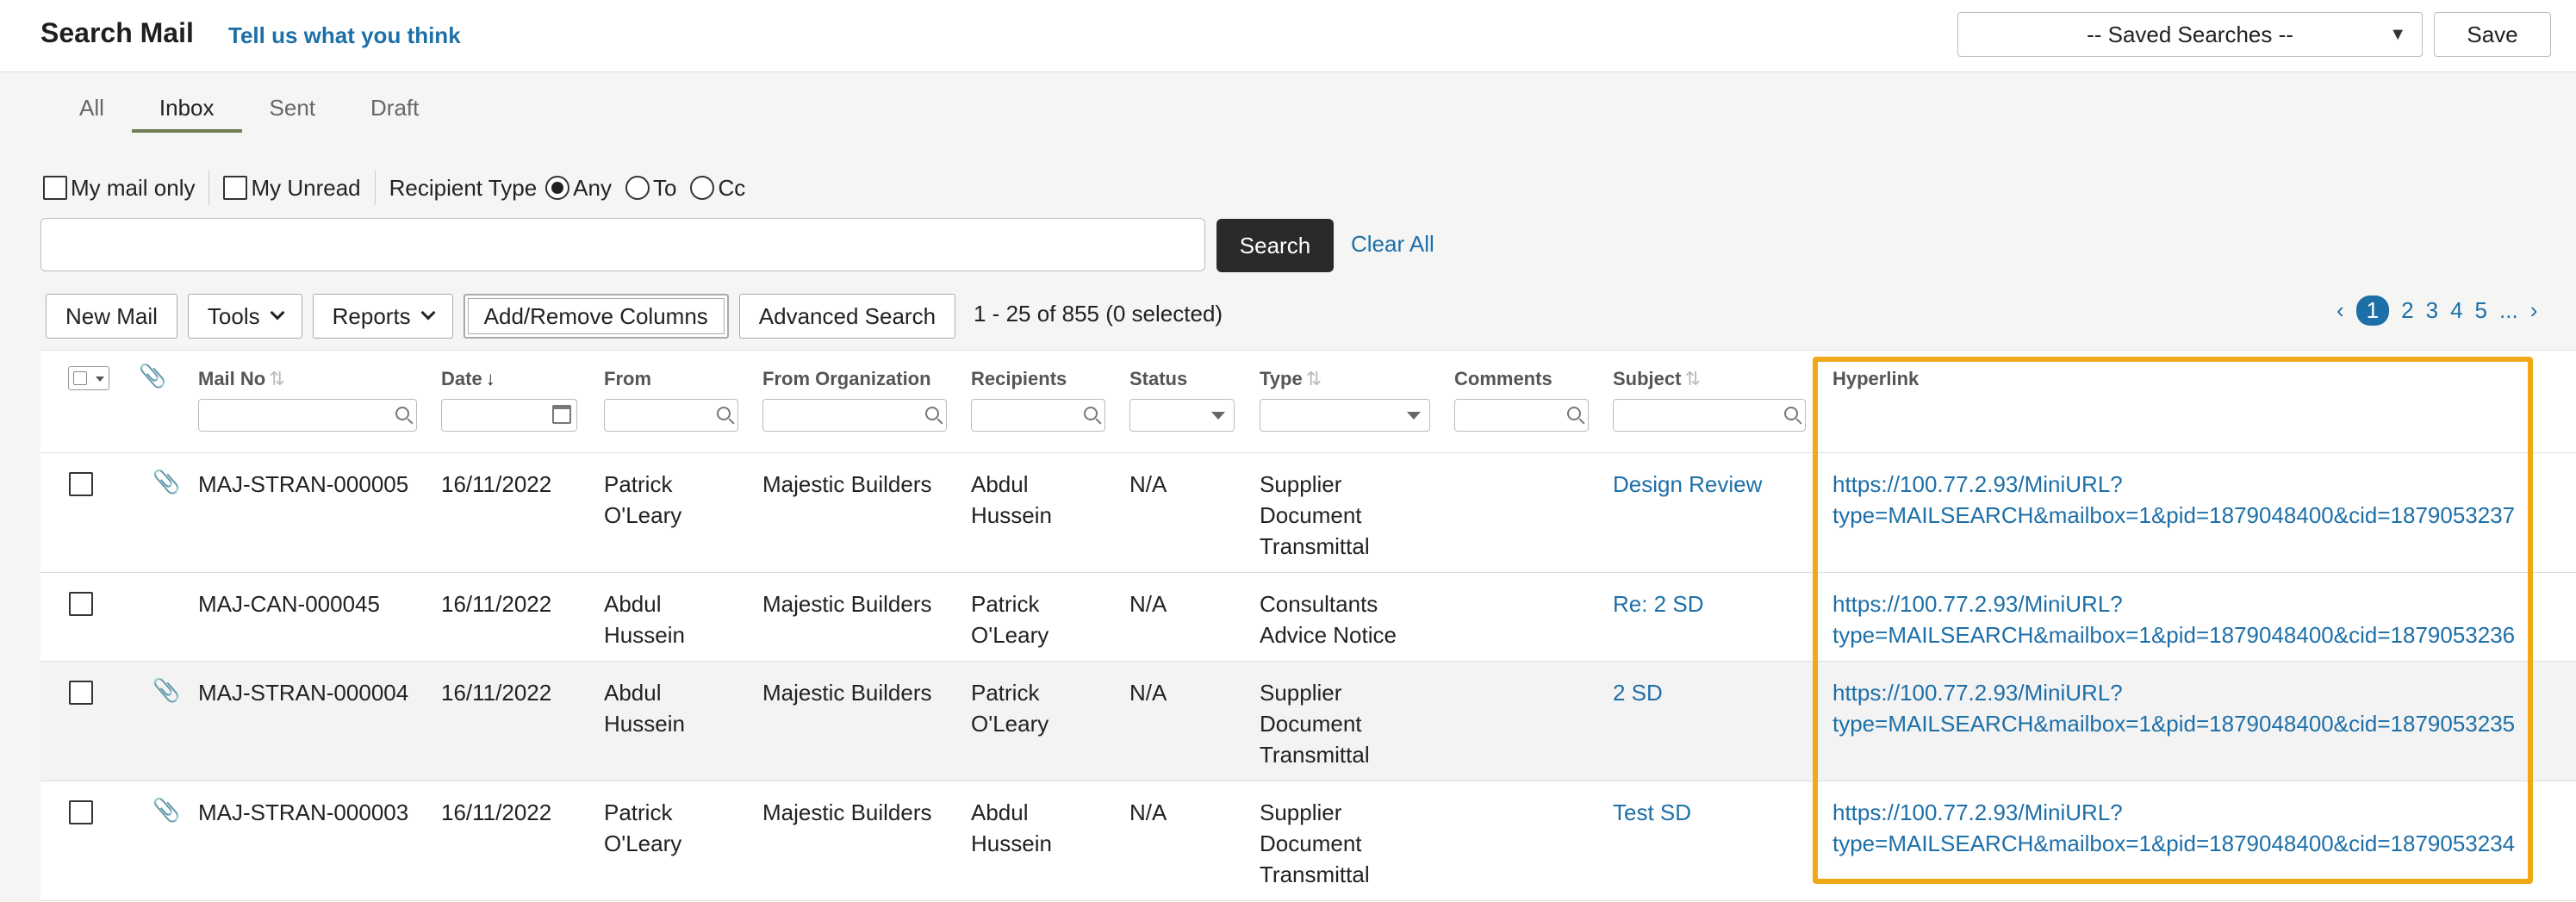 The image size is (2576, 902). What do you see at coordinates (2534, 310) in the screenshot?
I see `next-page-icon: ›` at bounding box center [2534, 310].